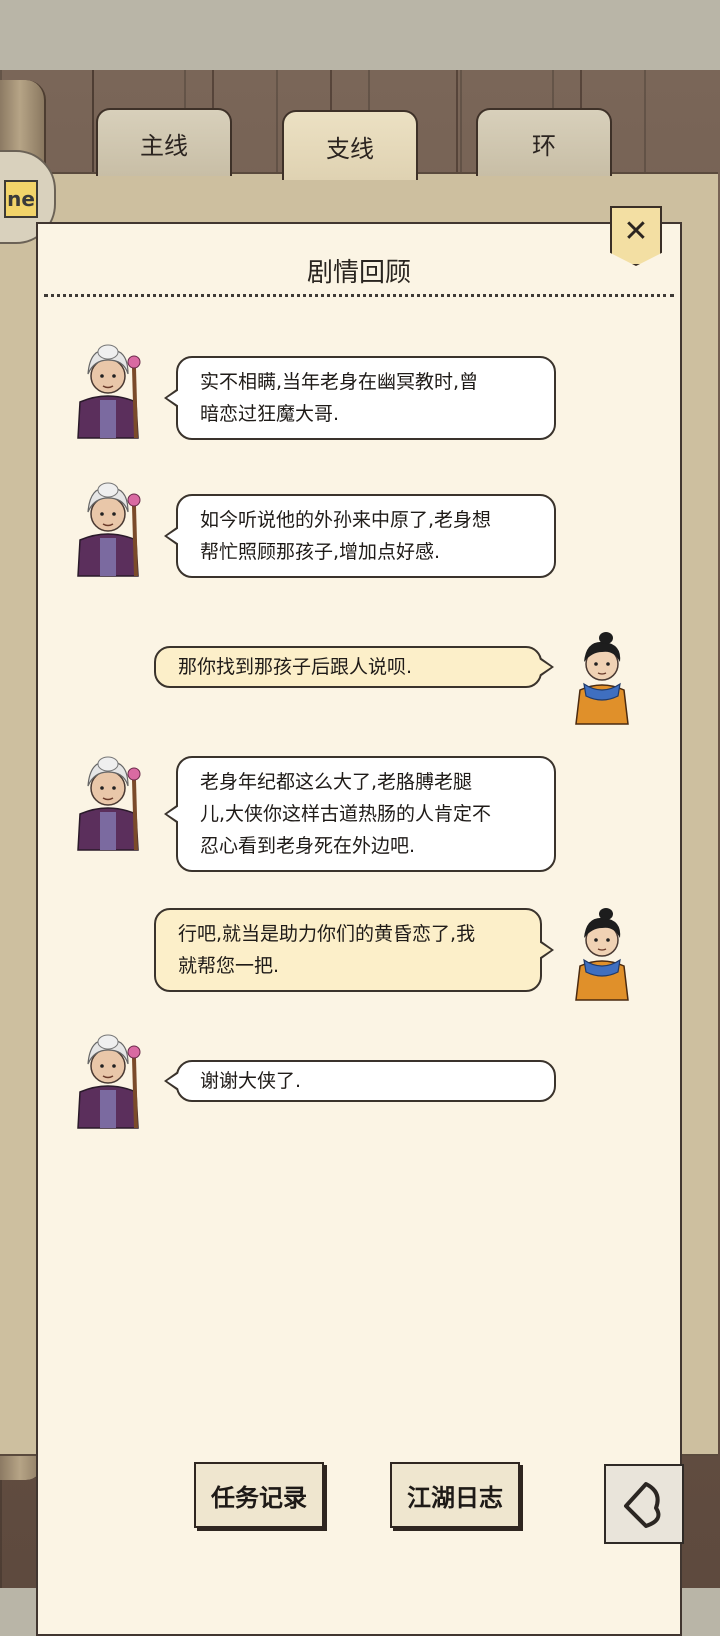  I want to click on task-log-button: 任务记录, so click(259, 1495).